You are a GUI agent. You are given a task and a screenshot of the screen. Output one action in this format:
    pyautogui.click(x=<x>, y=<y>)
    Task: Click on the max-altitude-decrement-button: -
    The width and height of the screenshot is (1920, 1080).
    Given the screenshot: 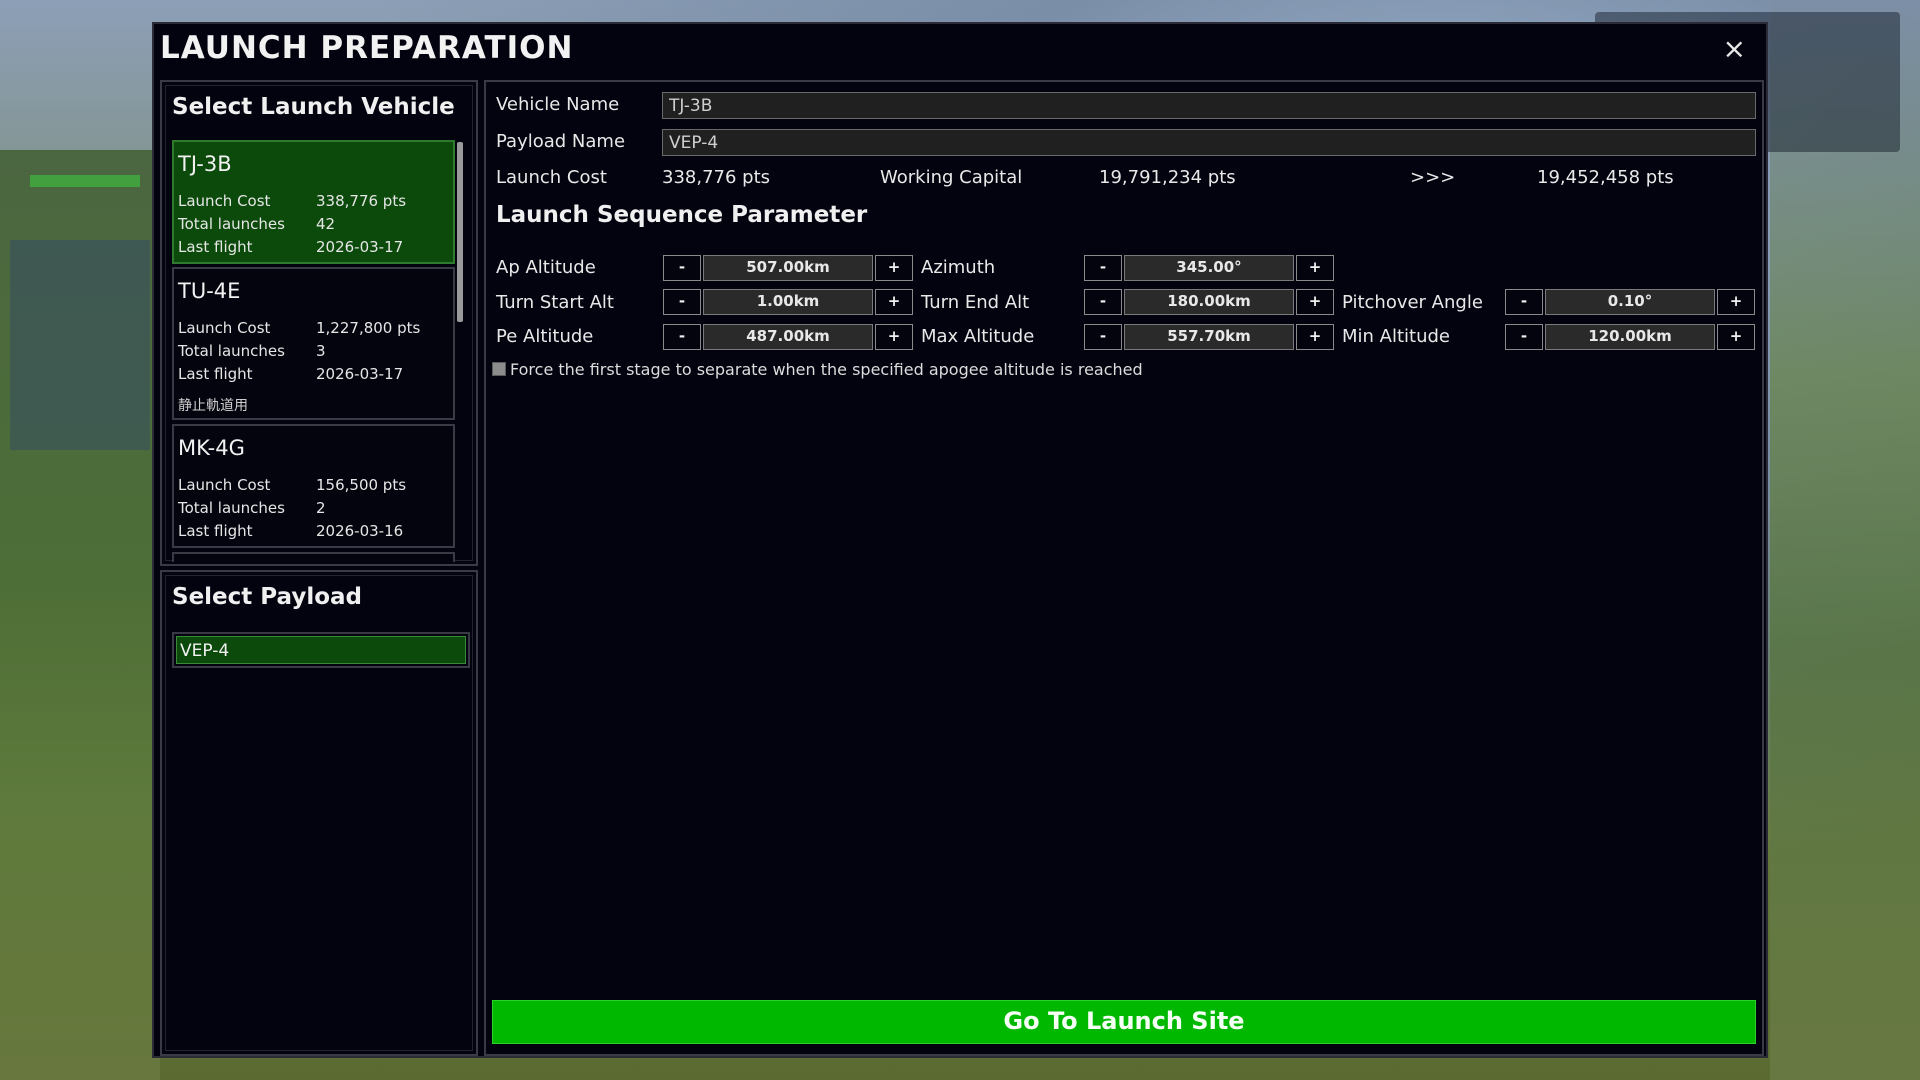 What is the action you would take?
    pyautogui.click(x=1103, y=337)
    